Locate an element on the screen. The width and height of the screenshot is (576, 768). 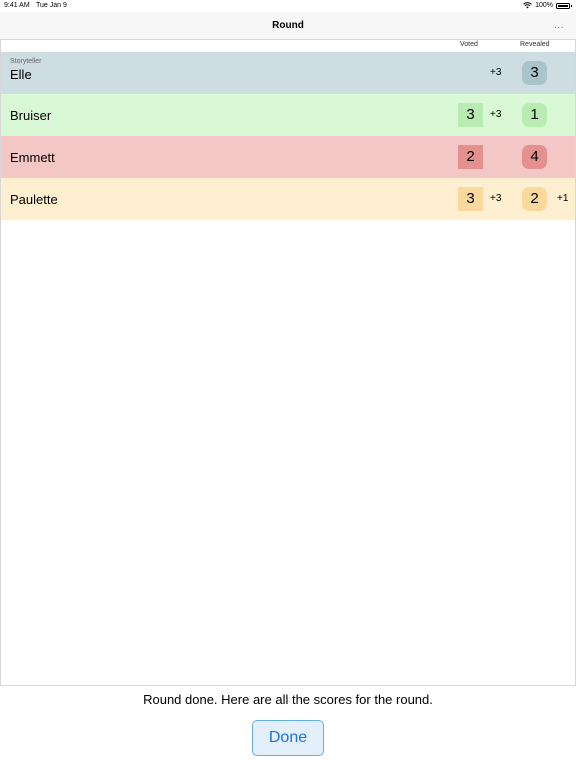
player-name: Paulette is located at coordinates (34, 199).